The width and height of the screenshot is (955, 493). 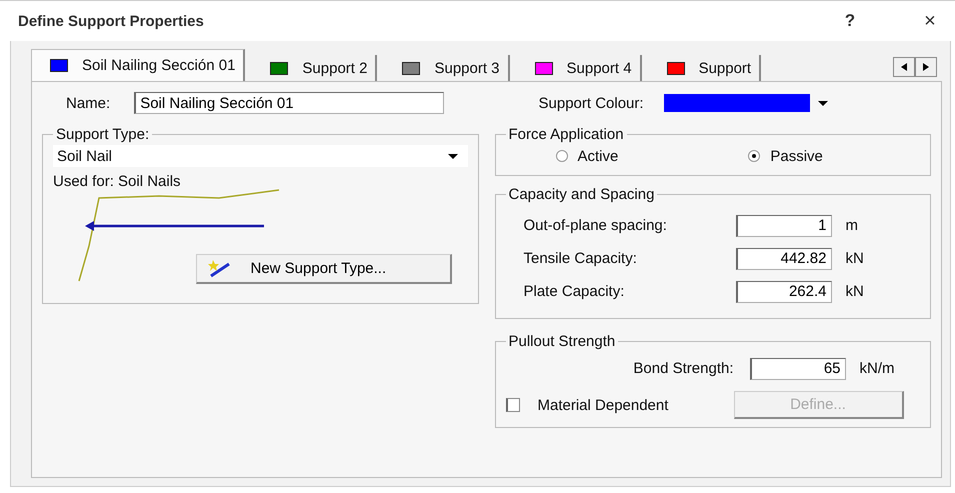 I want to click on unit-label: m, so click(x=852, y=225).